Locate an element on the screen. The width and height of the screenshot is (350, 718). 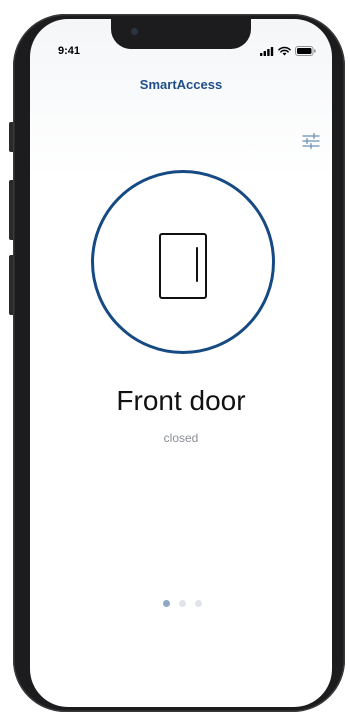
battery-icon is located at coordinates (305, 51).